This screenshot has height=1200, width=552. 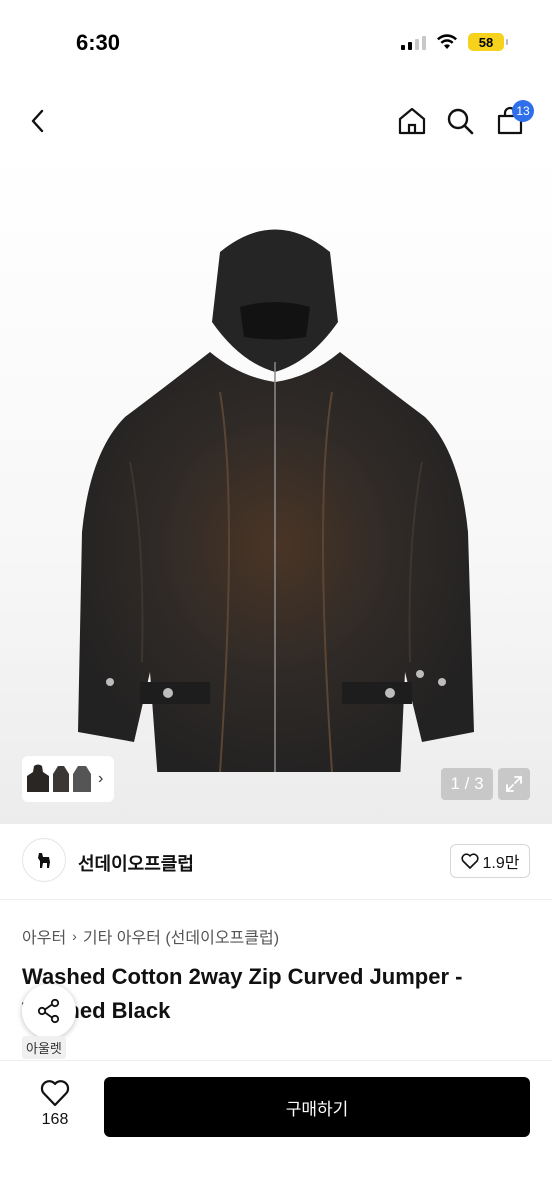 I want to click on brand-like-button: 1.9만, so click(x=490, y=861).